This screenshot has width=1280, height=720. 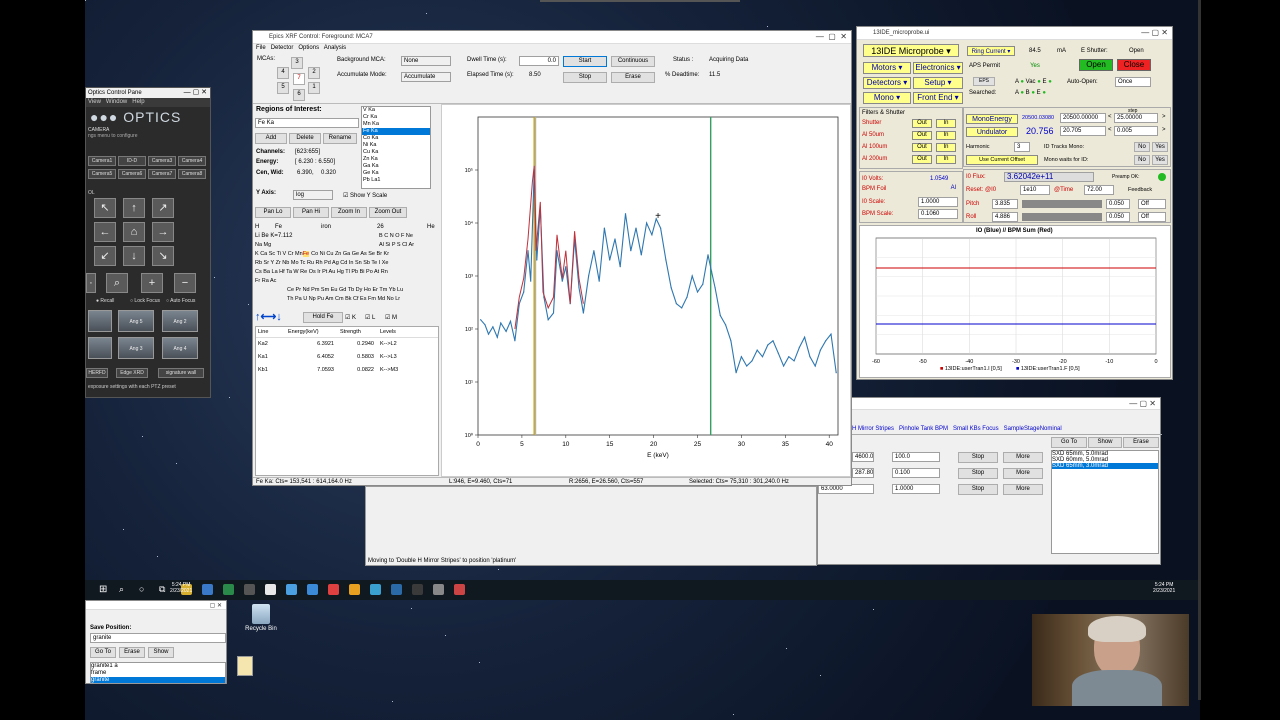 I want to click on microprobe-menu: 13IDE Microprobe ▾, so click(x=911, y=50).